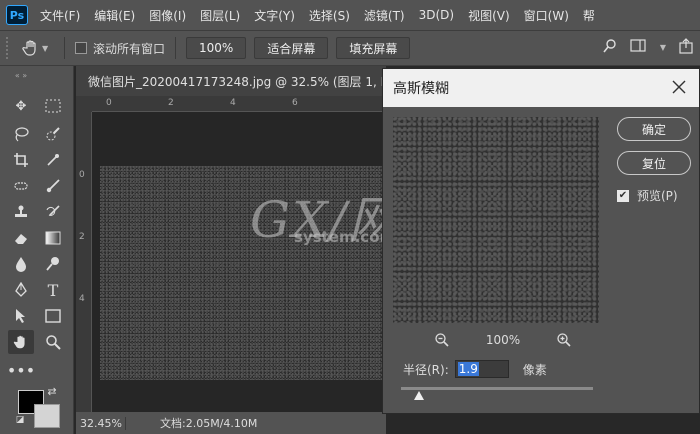 The width and height of the screenshot is (700, 434). What do you see at coordinates (114, 15) in the screenshot?
I see `menu-edit: 编辑(E)` at bounding box center [114, 15].